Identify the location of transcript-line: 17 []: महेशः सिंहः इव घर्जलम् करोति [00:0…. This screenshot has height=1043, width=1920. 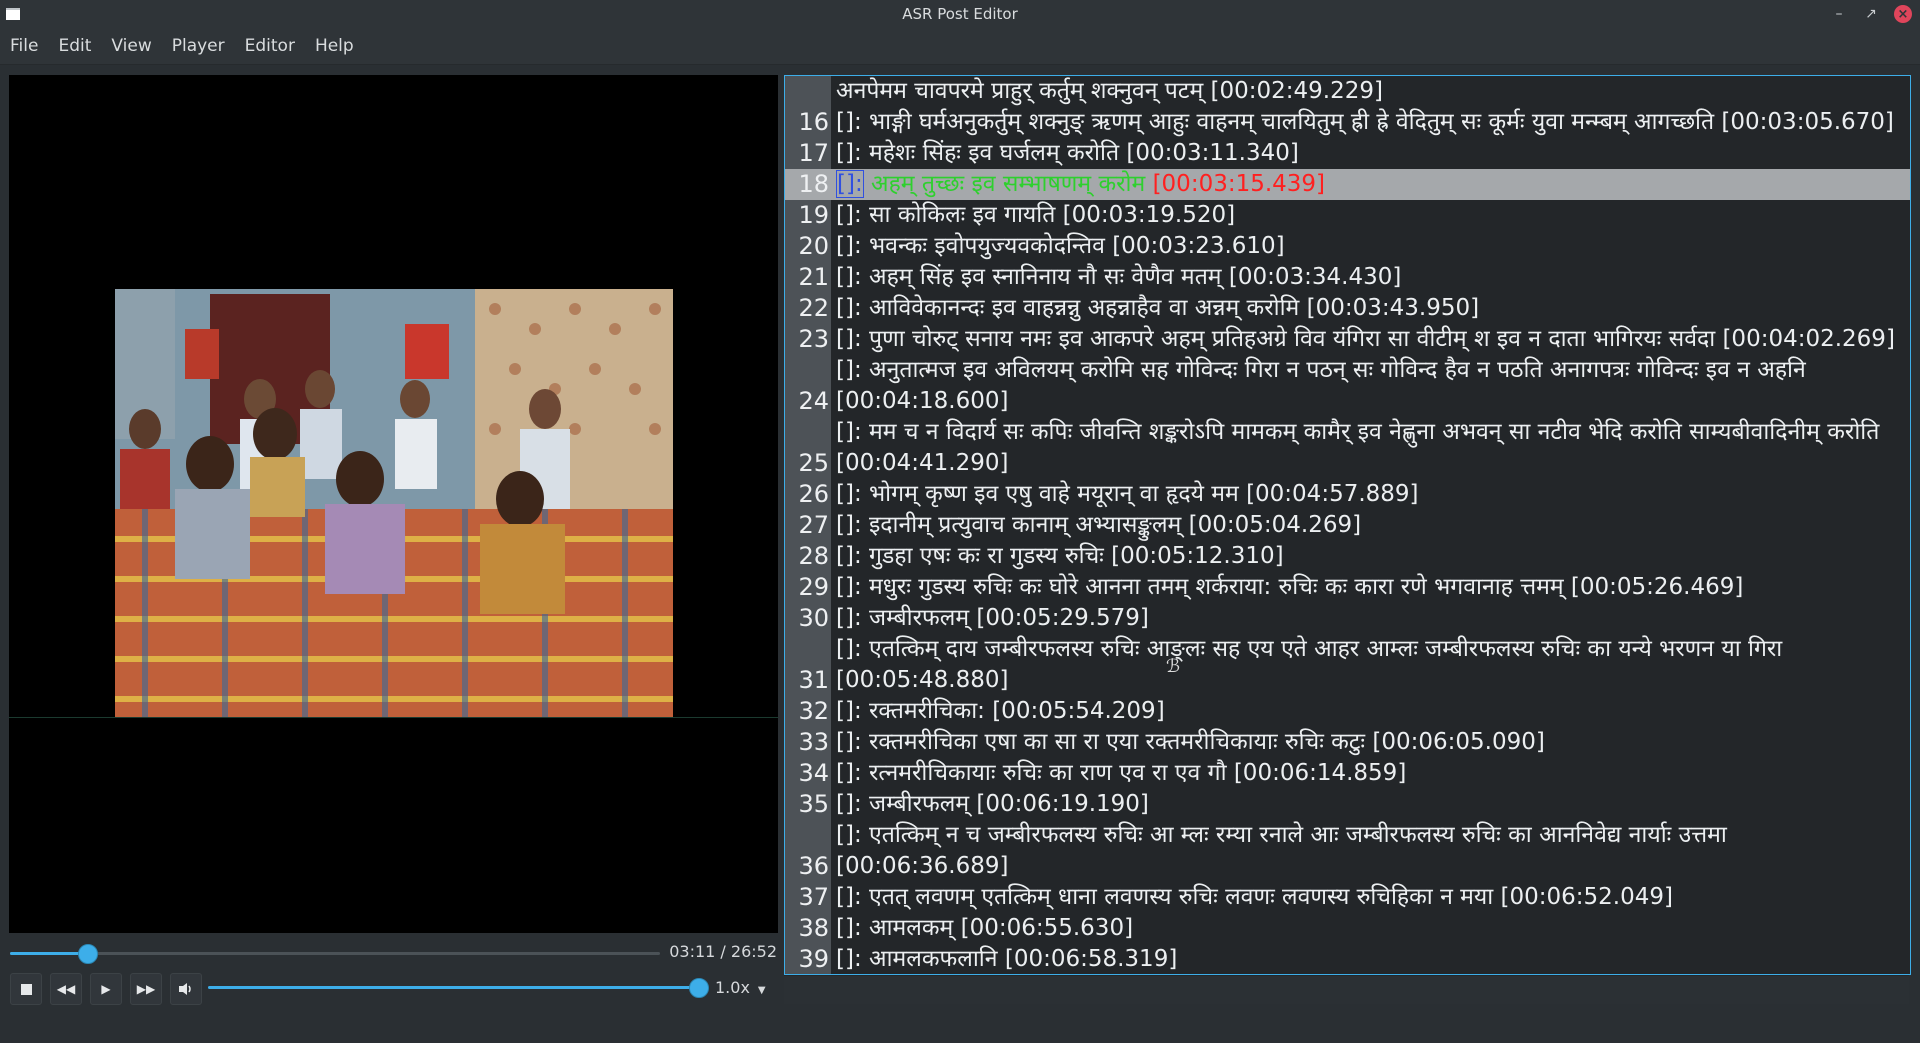
(1347, 153).